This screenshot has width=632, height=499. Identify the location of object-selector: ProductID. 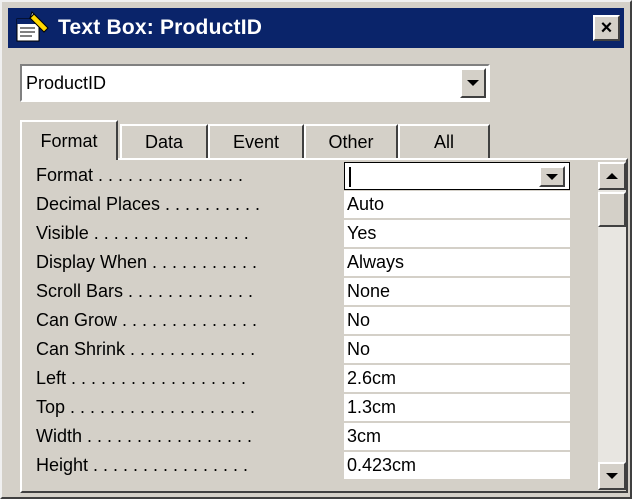
(255, 83).